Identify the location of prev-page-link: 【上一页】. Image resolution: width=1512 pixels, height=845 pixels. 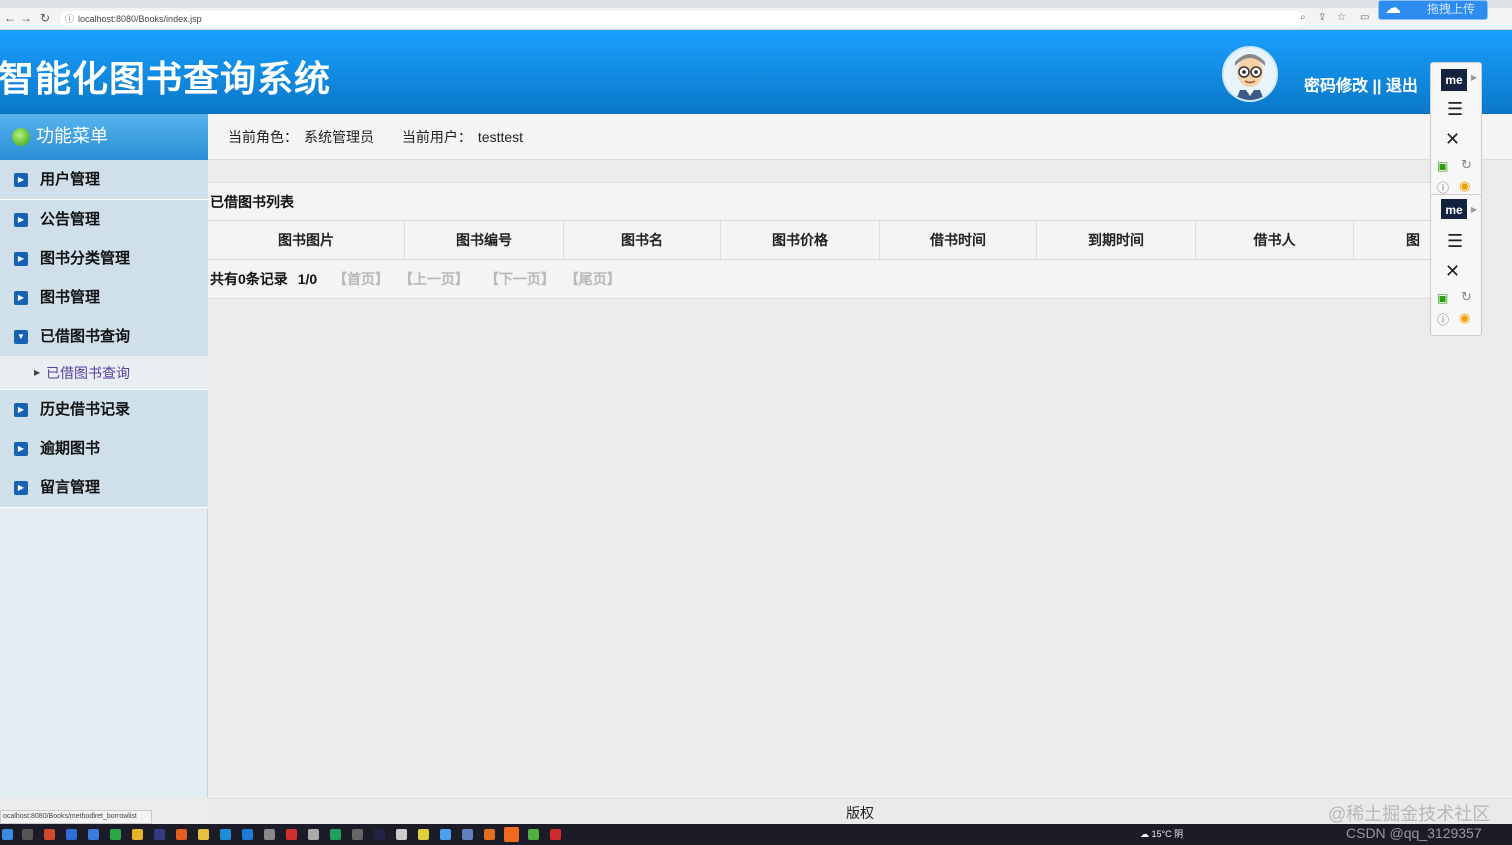
(434, 279).